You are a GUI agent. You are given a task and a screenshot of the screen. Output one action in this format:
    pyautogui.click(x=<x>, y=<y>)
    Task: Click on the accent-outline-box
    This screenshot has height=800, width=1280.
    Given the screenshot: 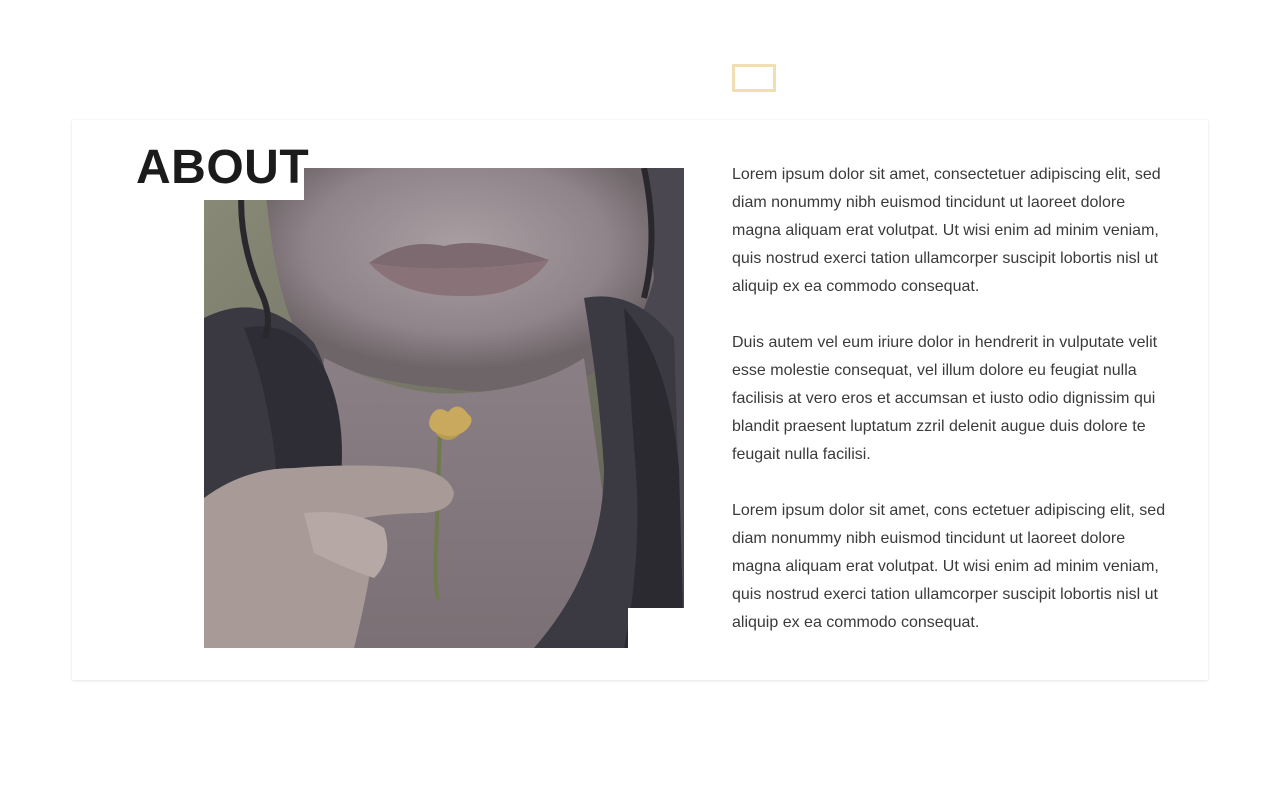 What is the action you would take?
    pyautogui.click(x=754, y=78)
    